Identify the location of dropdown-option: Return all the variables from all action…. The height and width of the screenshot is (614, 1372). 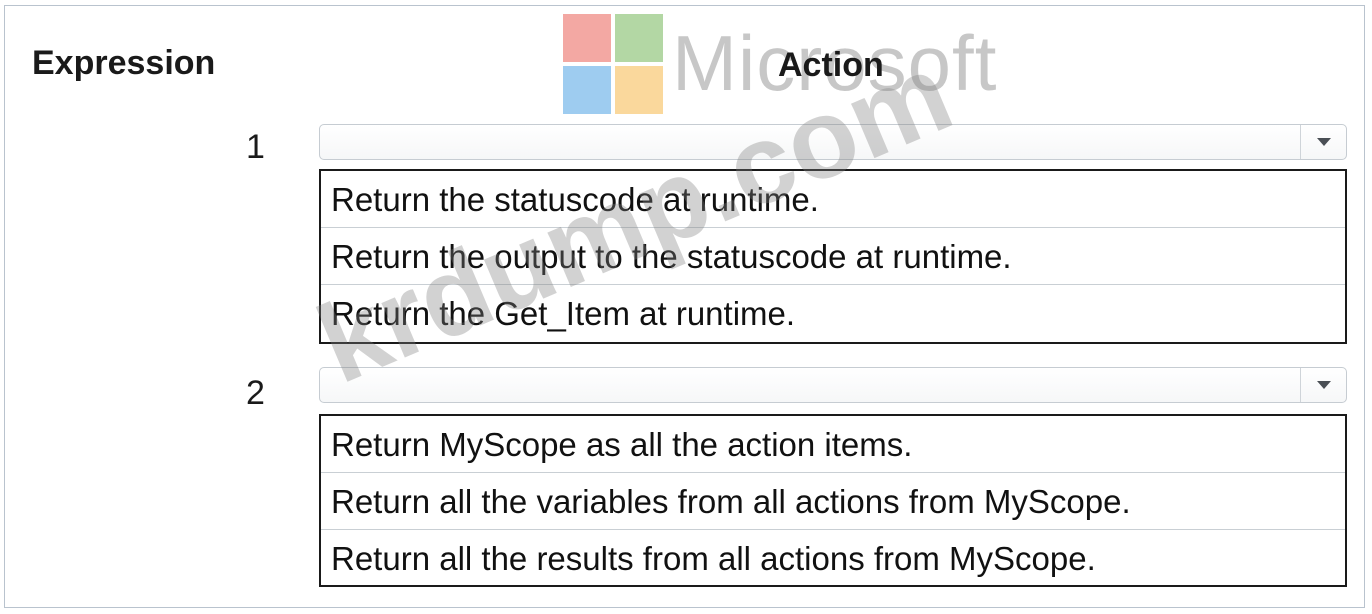
(833, 501).